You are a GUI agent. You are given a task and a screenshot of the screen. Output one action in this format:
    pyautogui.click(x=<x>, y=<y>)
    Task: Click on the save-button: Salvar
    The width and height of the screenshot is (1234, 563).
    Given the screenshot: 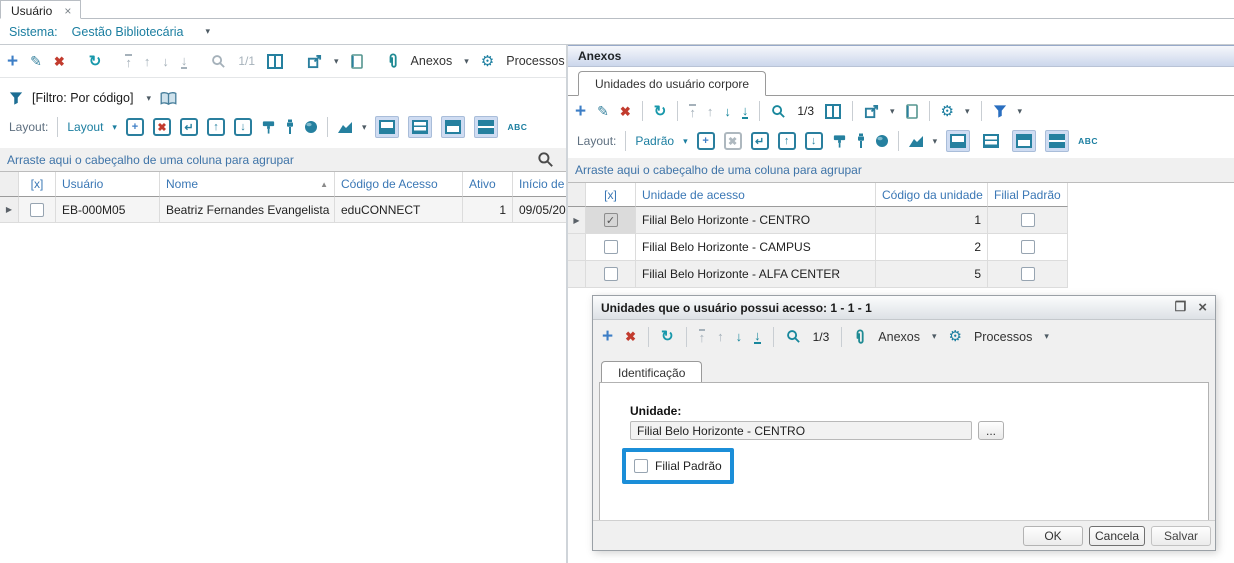 What is the action you would take?
    pyautogui.click(x=1181, y=535)
    